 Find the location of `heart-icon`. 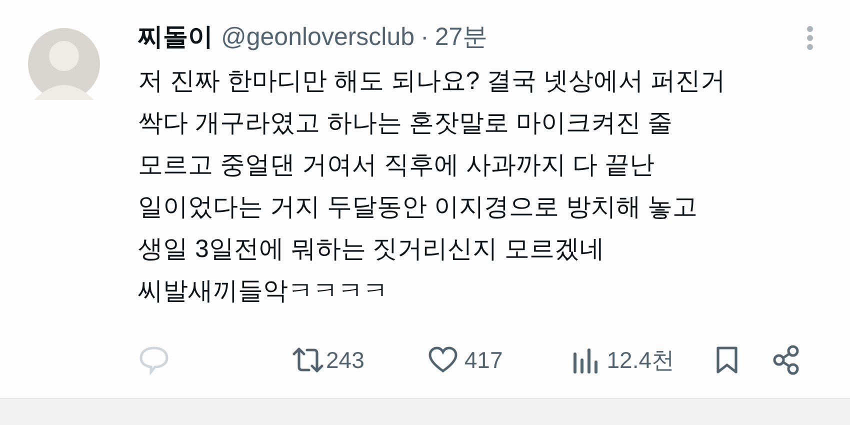

heart-icon is located at coordinates (443, 360).